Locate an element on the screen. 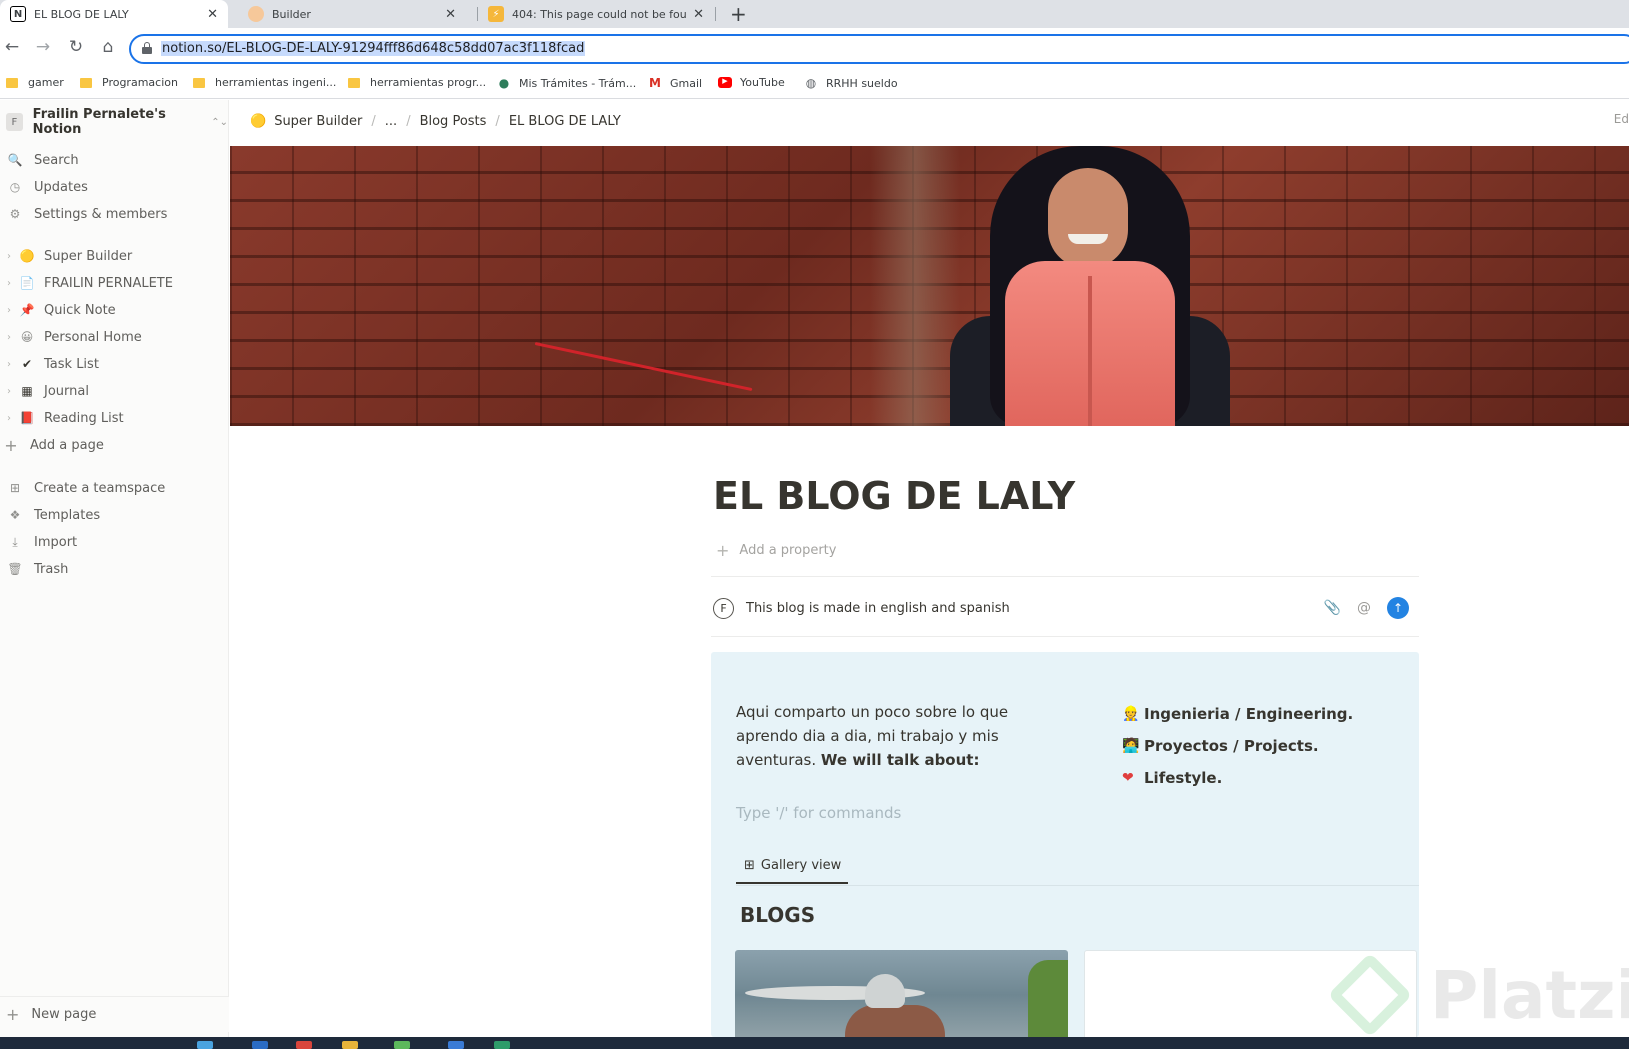  breadcrumb-super-builder: Super Builder is located at coordinates (318, 121).